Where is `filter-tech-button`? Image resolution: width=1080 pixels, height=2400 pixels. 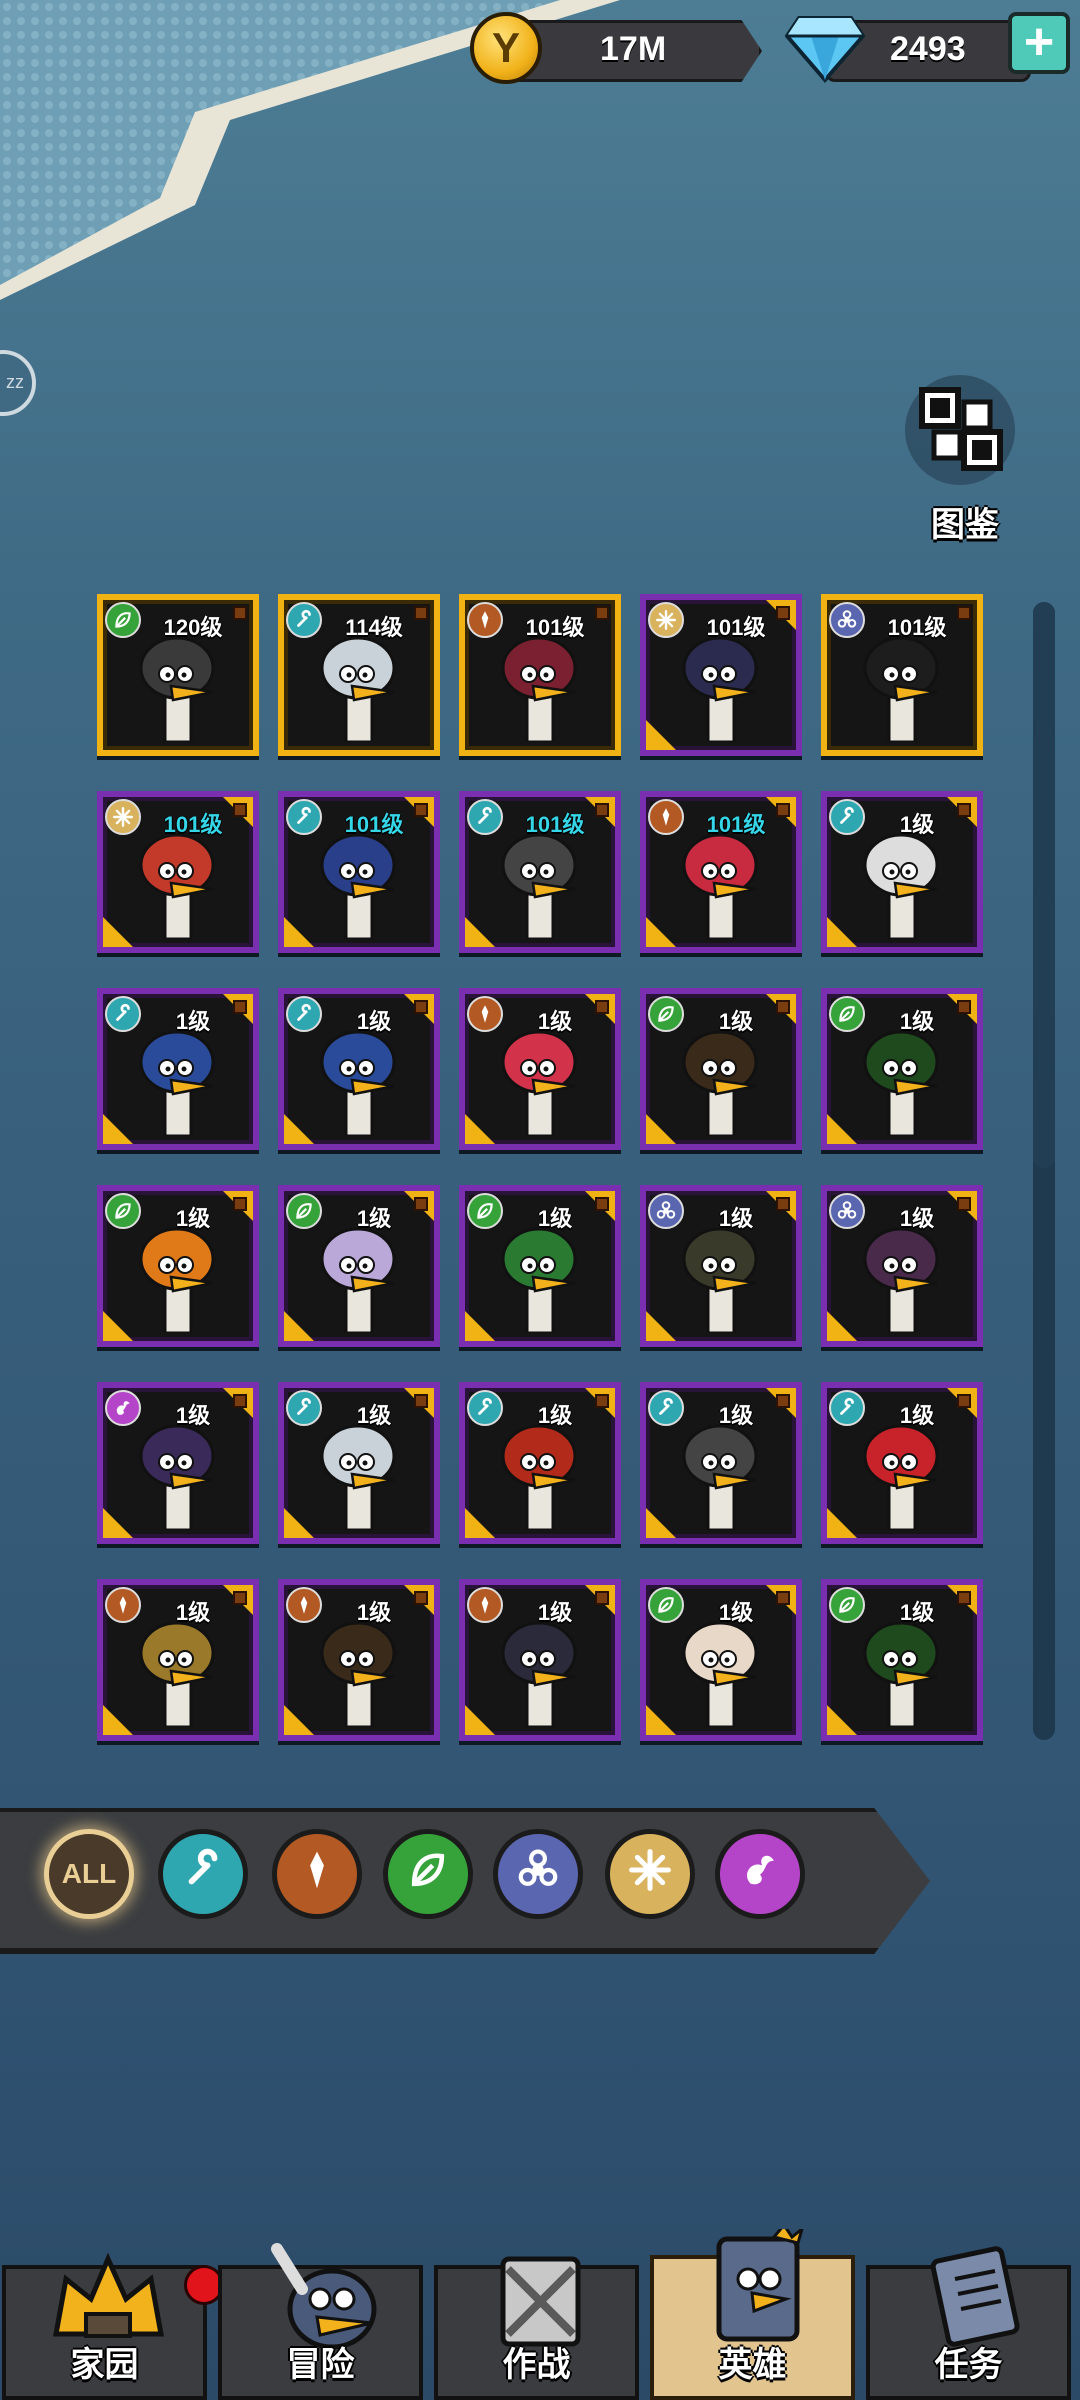 filter-tech-button is located at coordinates (203, 1874).